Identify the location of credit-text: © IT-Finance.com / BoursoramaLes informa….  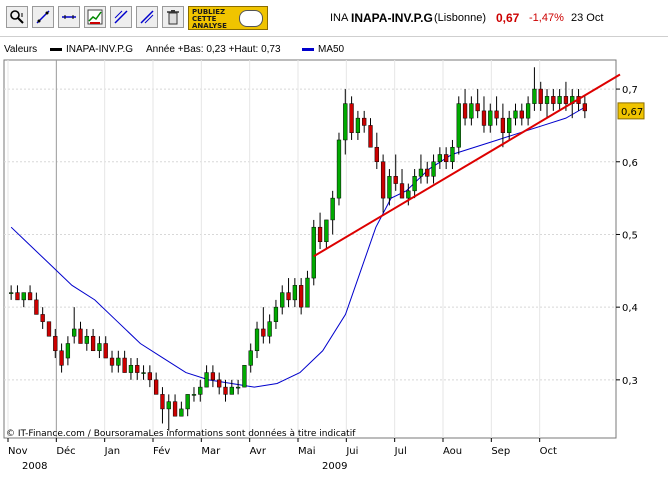
(181, 433).